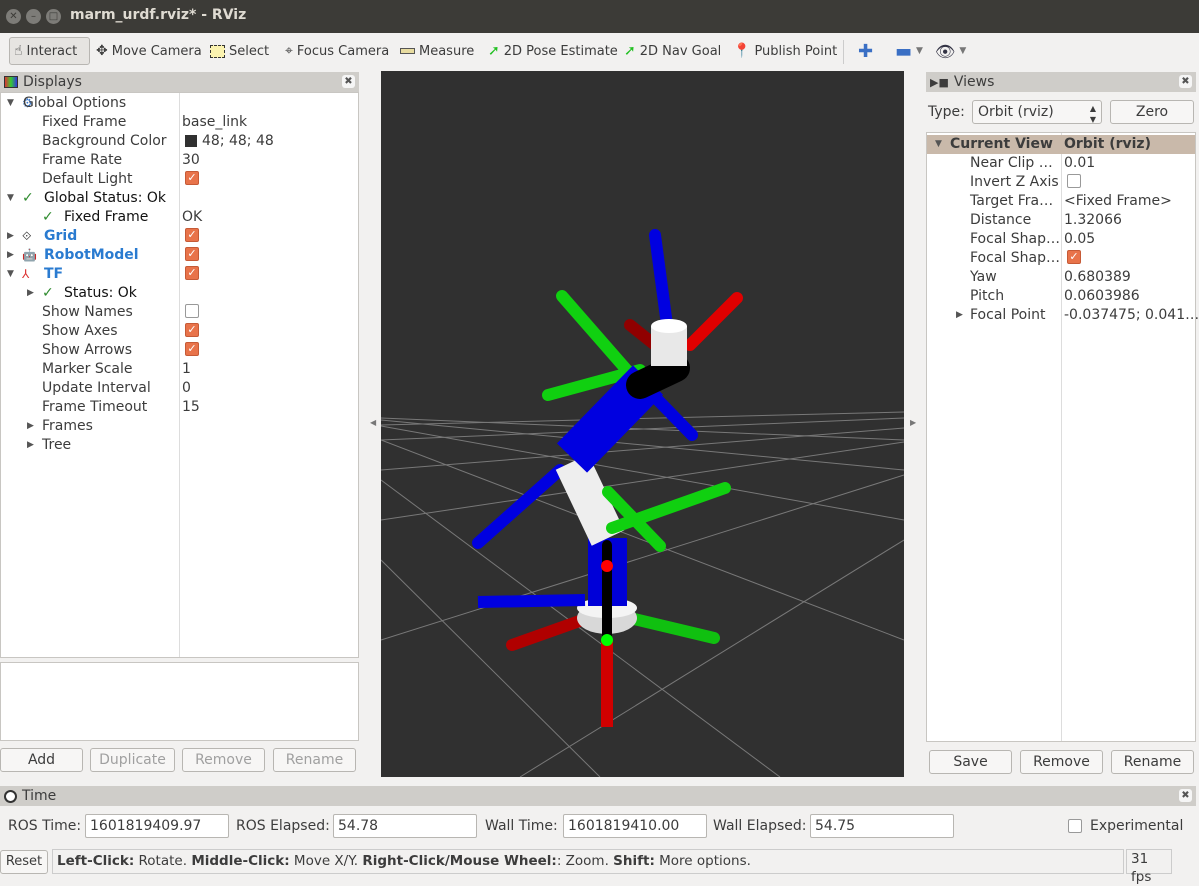  Describe the element at coordinates (191, 407) in the screenshot. I see `row-value: 15` at that location.